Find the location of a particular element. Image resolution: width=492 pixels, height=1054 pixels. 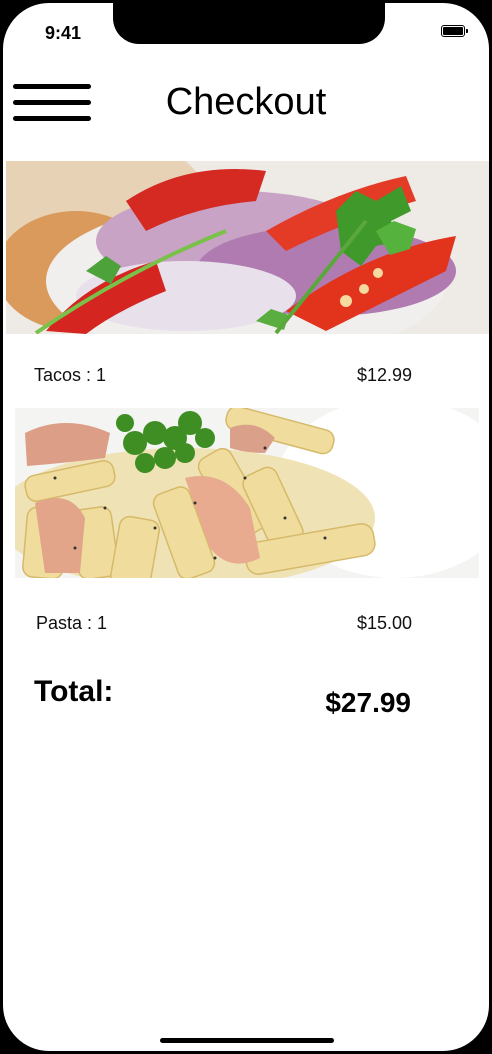

hamburger-menu-button is located at coordinates (53, 105).